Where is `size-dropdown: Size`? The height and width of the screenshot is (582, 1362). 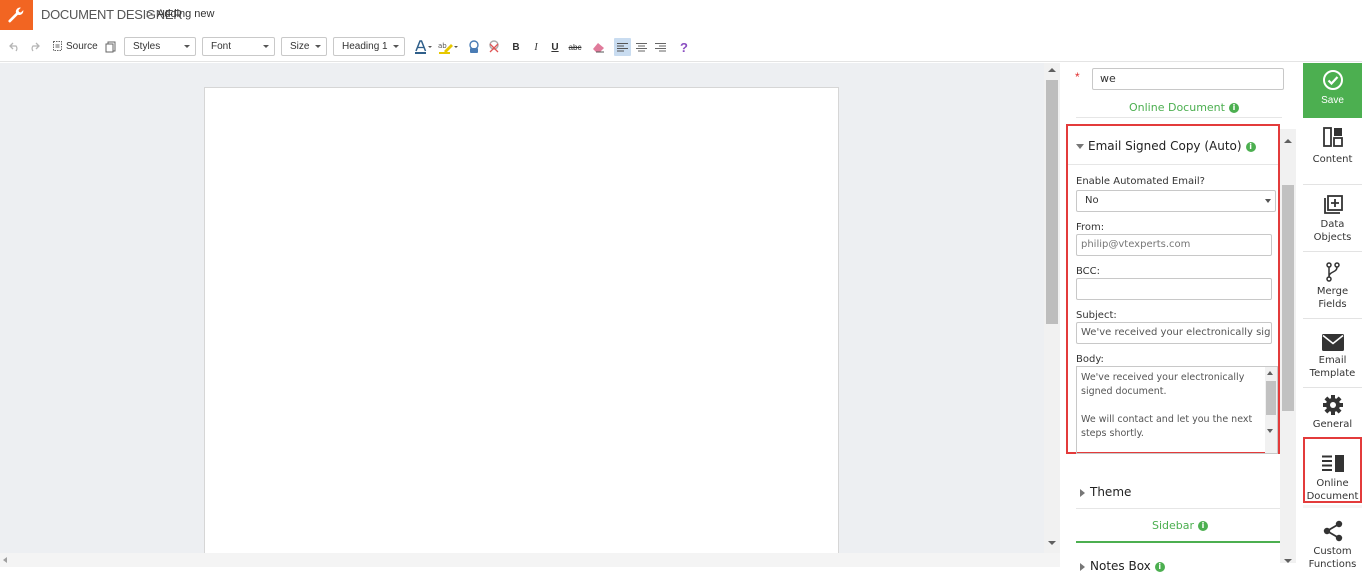
size-dropdown: Size is located at coordinates (304, 46).